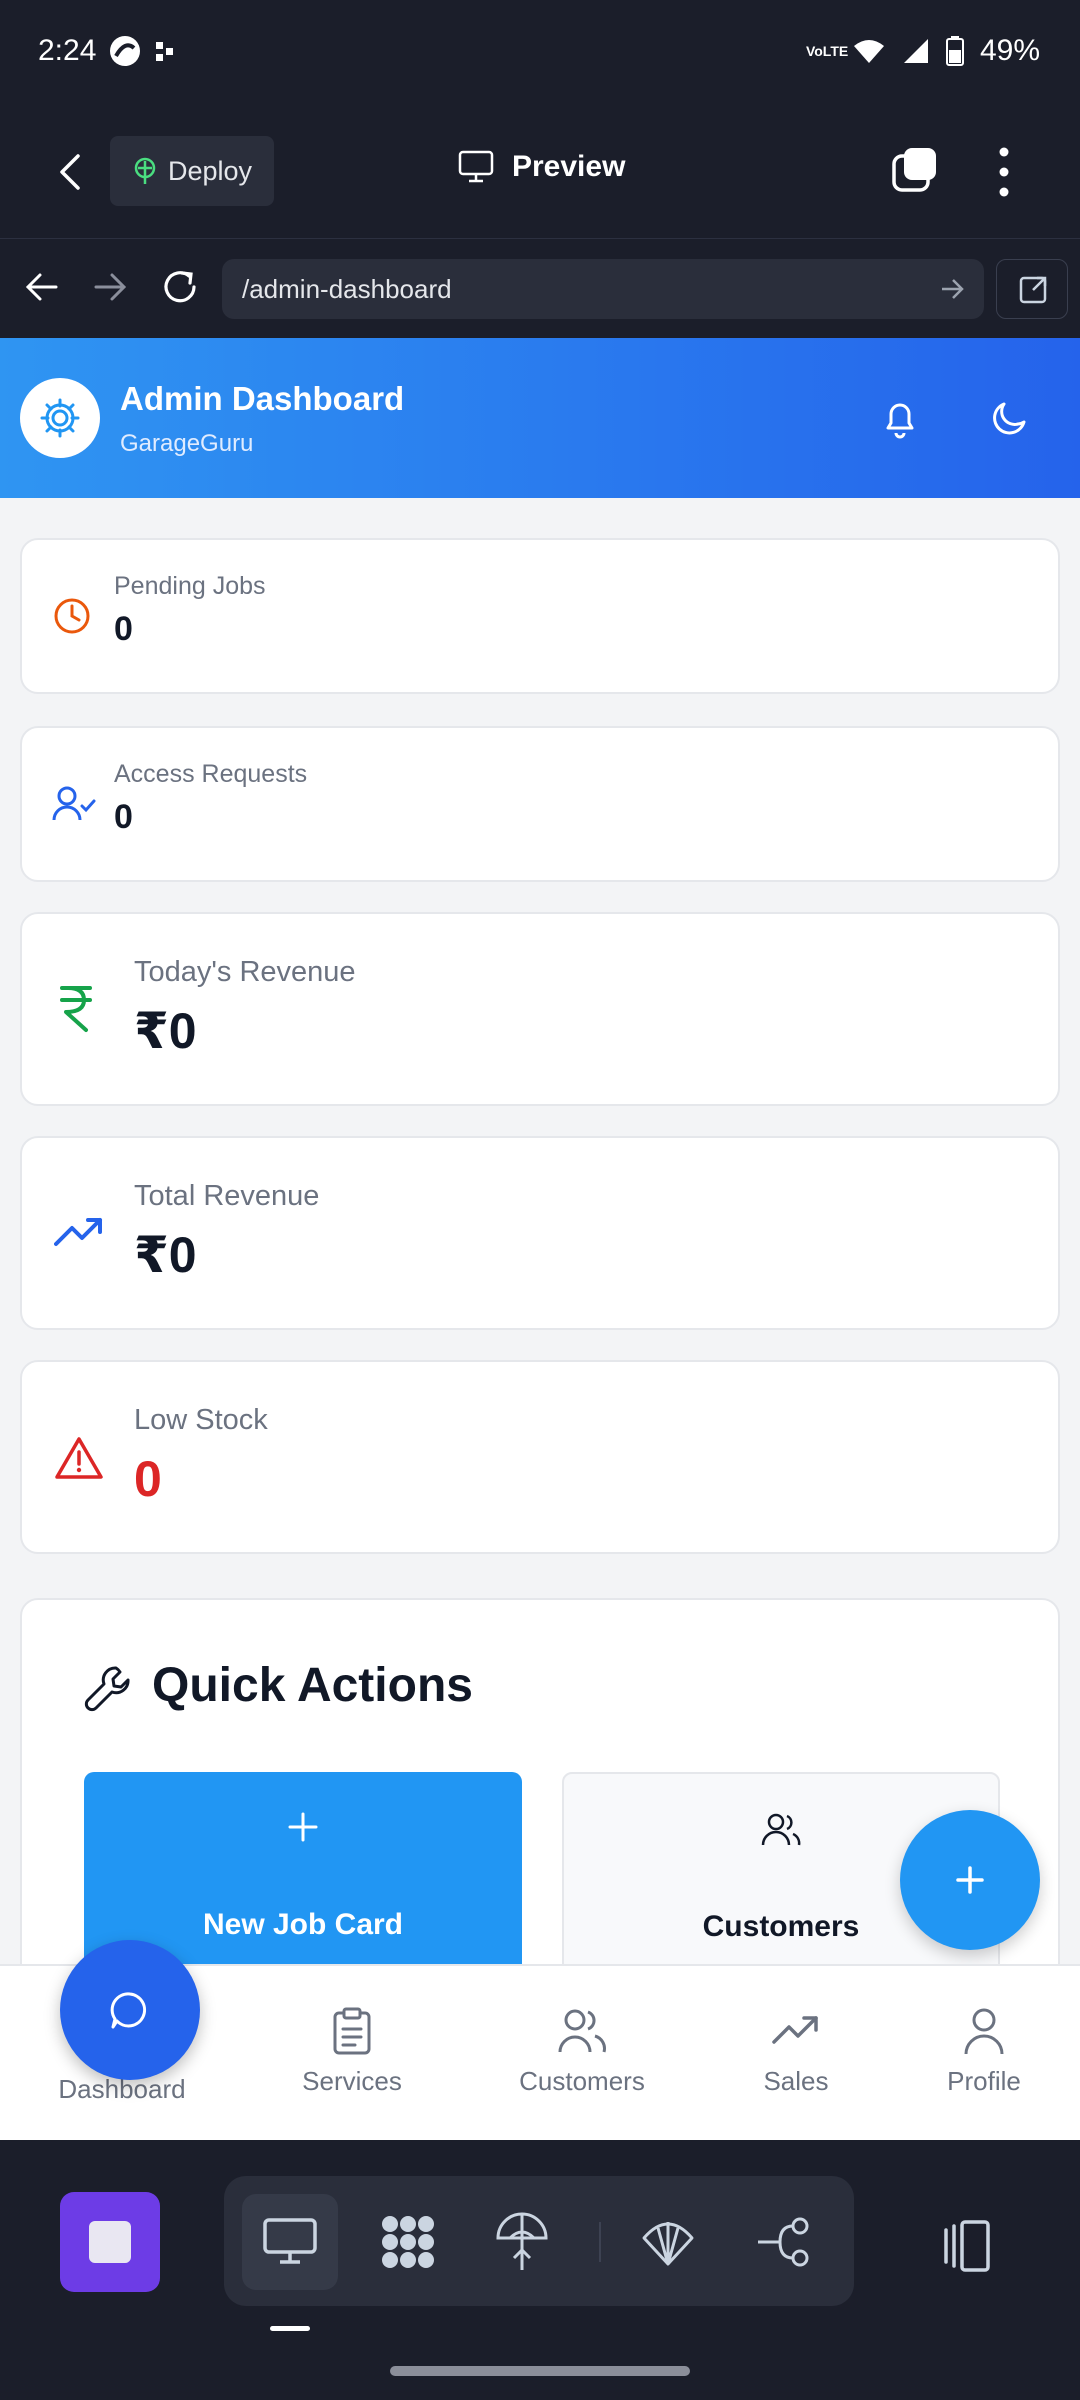 The width and height of the screenshot is (1080, 2400). I want to click on status-bar: 2:24 VoLTE 49%, so click(540, 55).